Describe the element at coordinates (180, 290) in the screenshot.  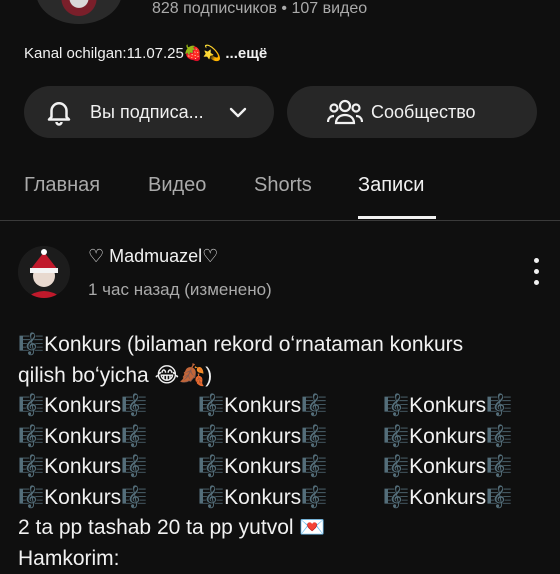
I see `post-time: 1 час назад (изменено)` at that location.